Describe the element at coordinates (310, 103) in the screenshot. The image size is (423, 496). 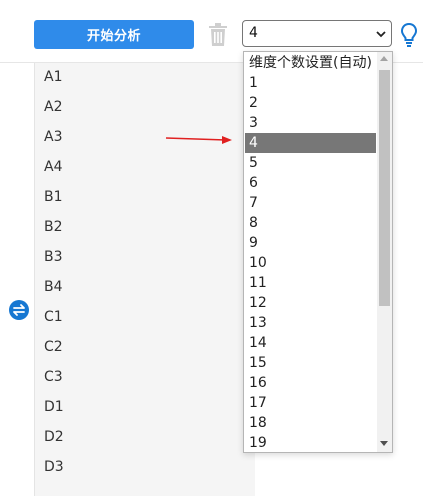
I see `option-2: 2` at that location.